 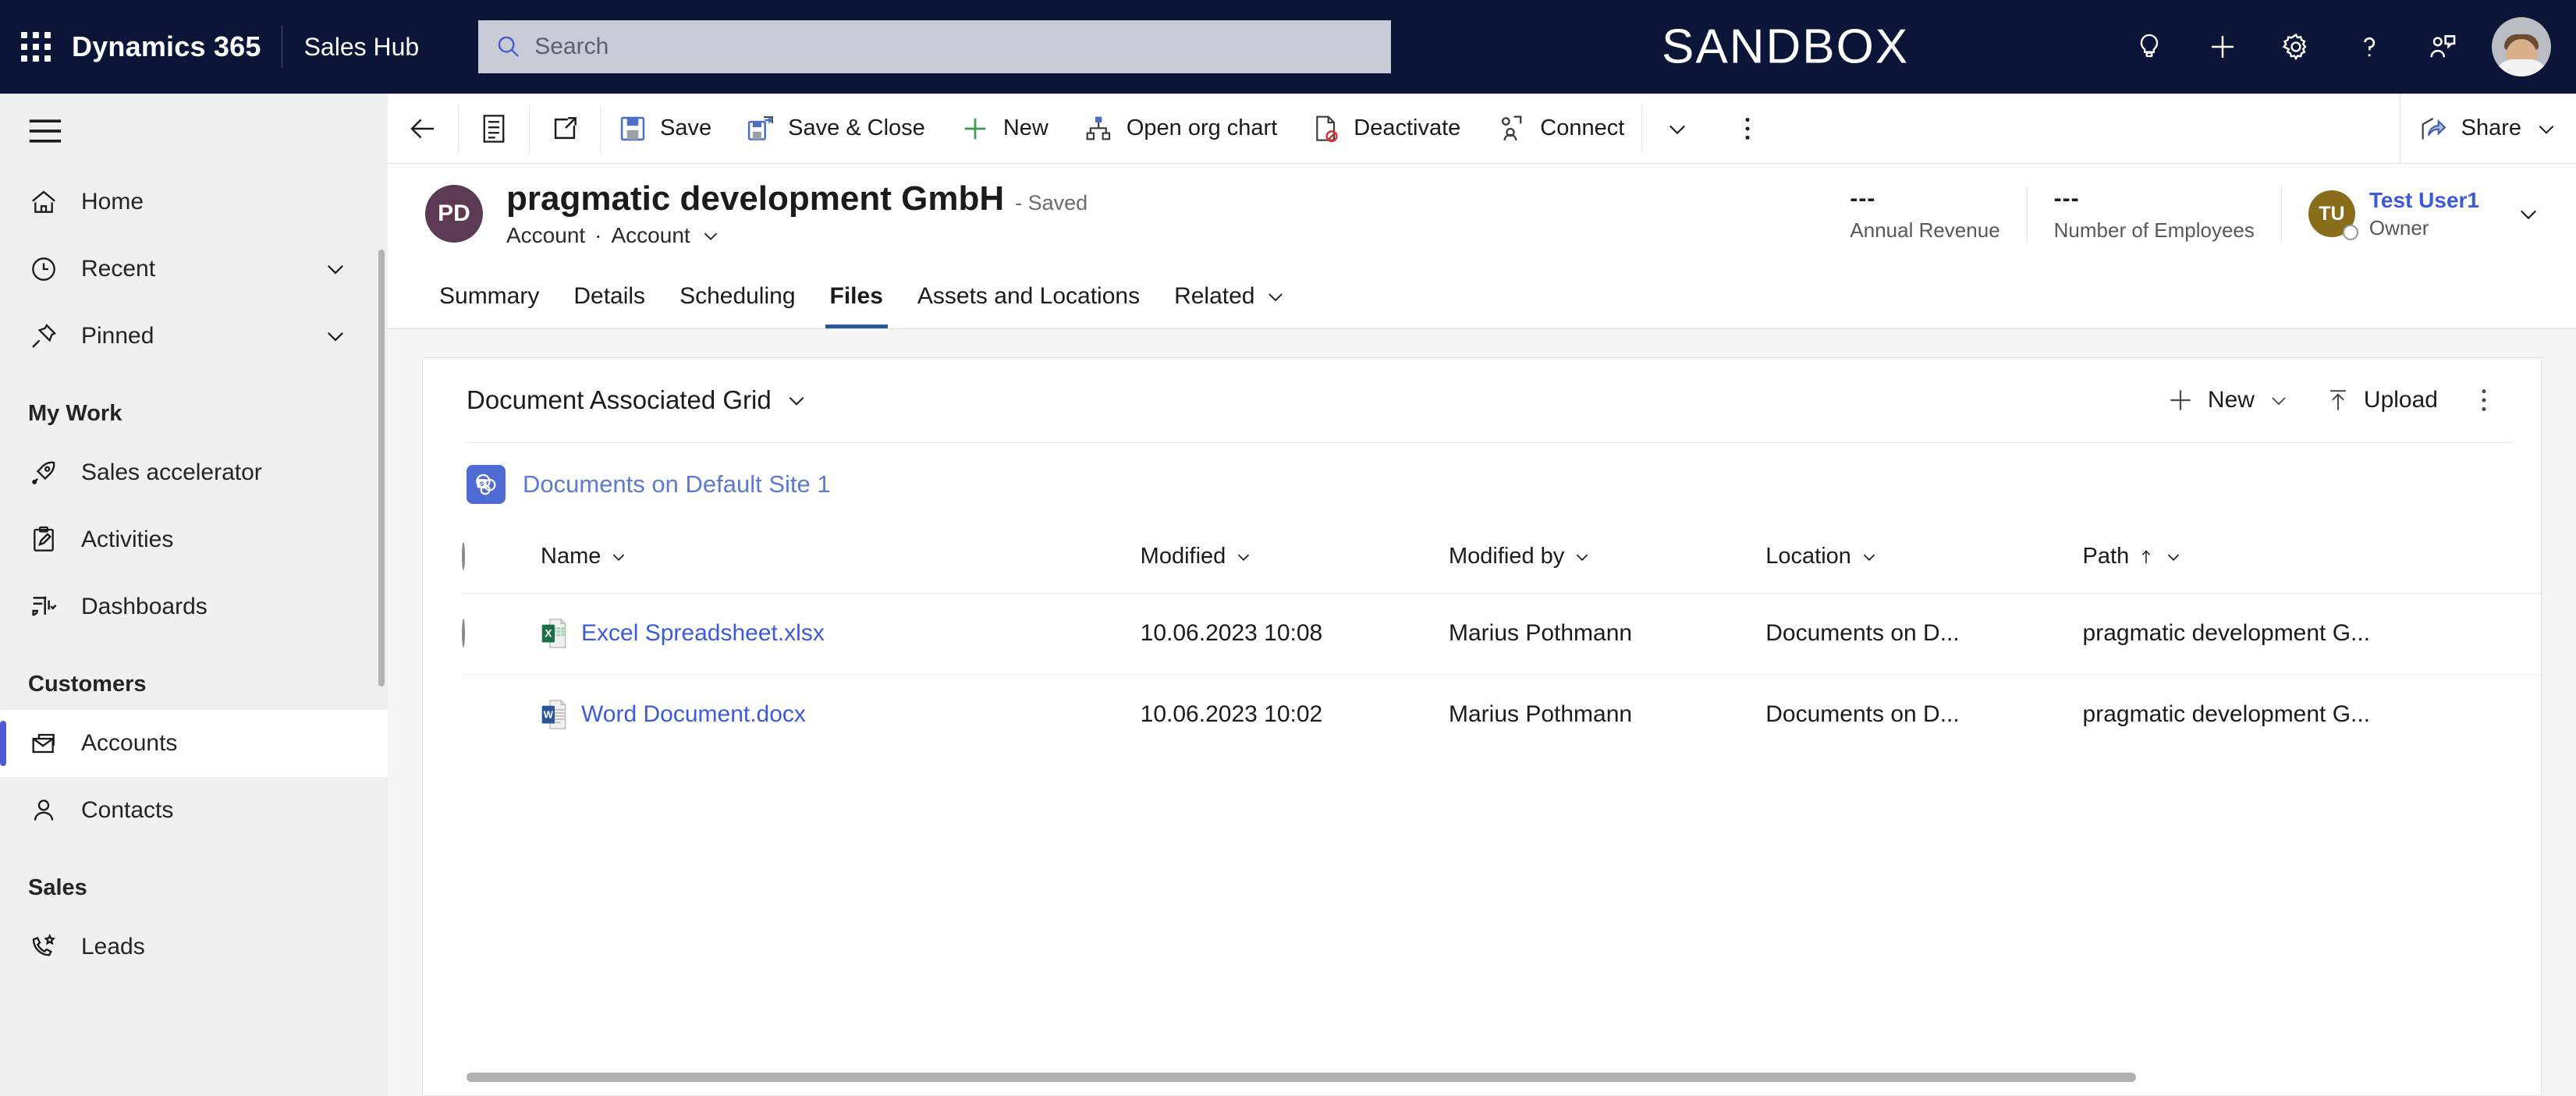 What do you see at coordinates (1559, 129) in the screenshot?
I see `connect-button: Connect` at bounding box center [1559, 129].